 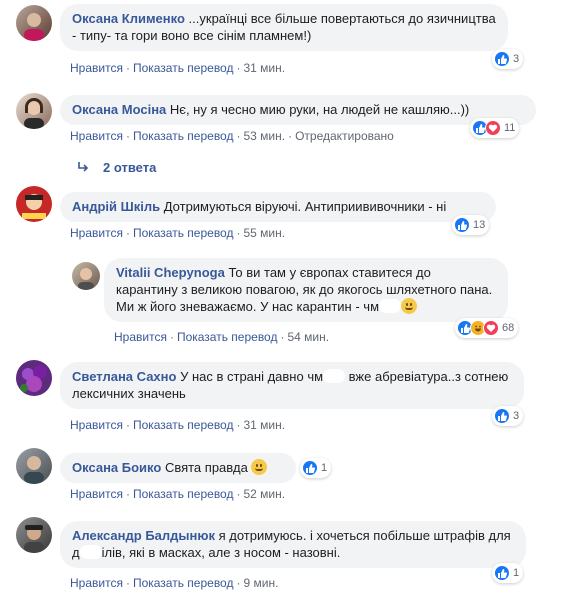 What do you see at coordinates (264, 136) in the screenshot?
I see `timestamp: 53 мин.` at bounding box center [264, 136].